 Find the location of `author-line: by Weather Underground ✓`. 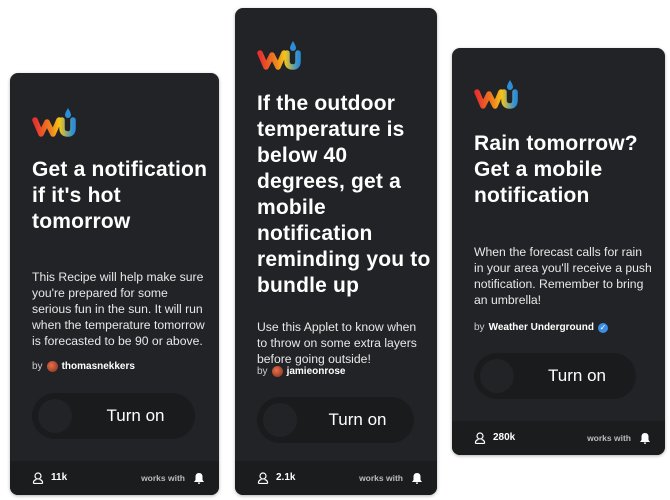

author-line: by Weather Underground ✓ is located at coordinates (541, 327).